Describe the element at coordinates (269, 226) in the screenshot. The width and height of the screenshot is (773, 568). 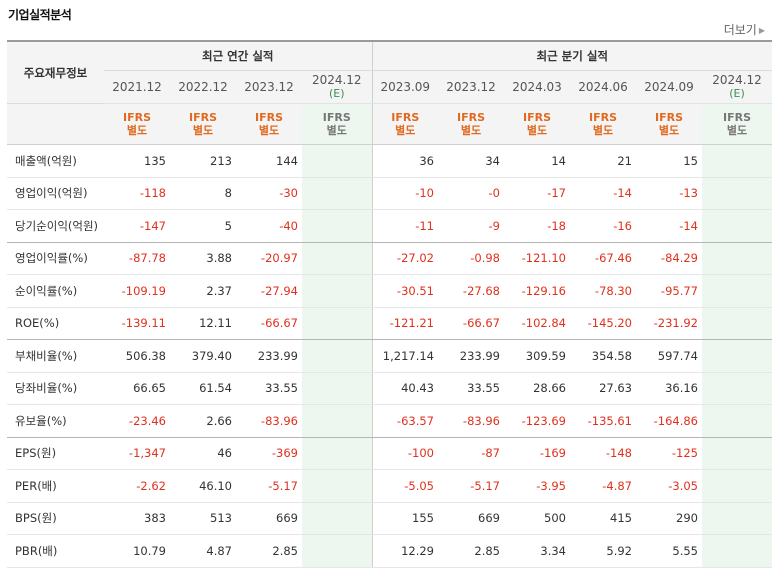
I see `value-cell: -40` at that location.